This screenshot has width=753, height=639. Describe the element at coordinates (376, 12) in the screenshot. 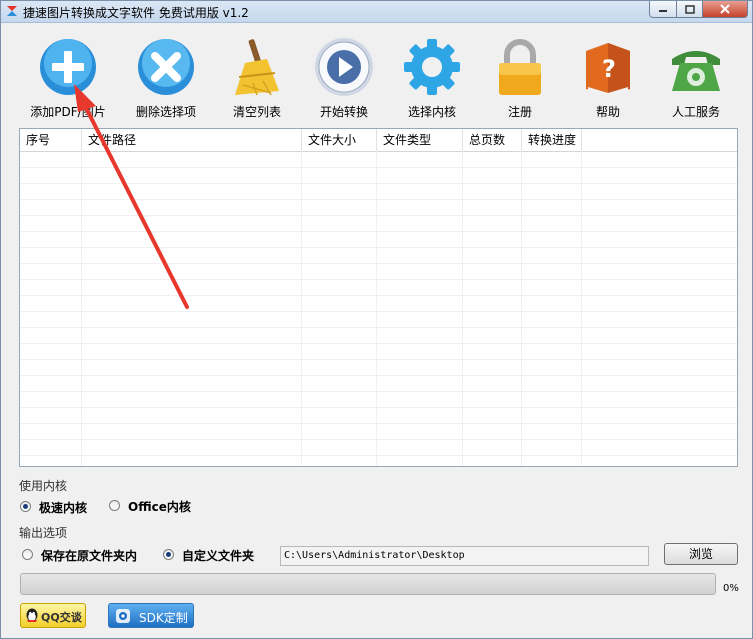

I see `title-bar: 捷速图片转换成文字软件 免费试用版 v1.2` at that location.